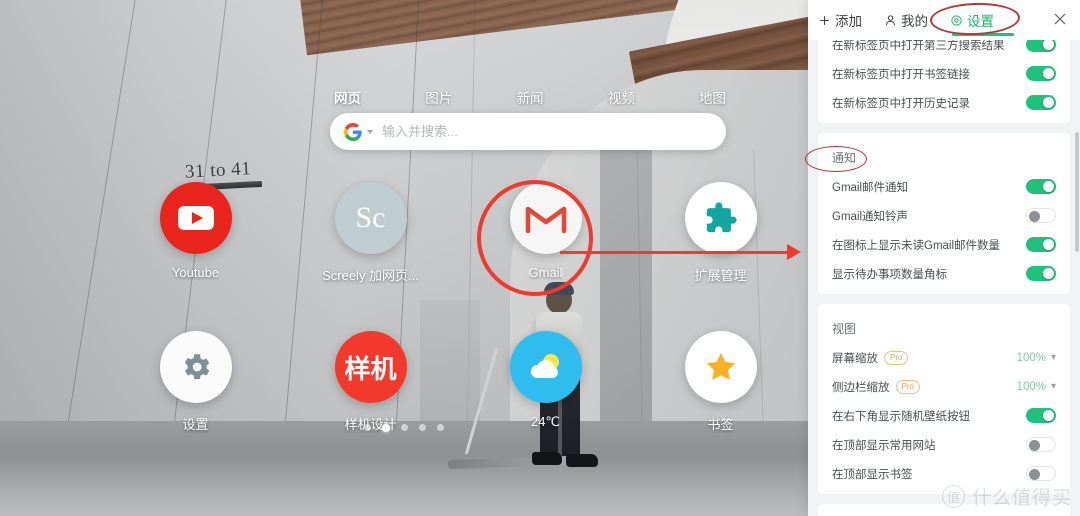 The width and height of the screenshot is (1080, 516). I want to click on puzzle-icon, so click(720, 218).